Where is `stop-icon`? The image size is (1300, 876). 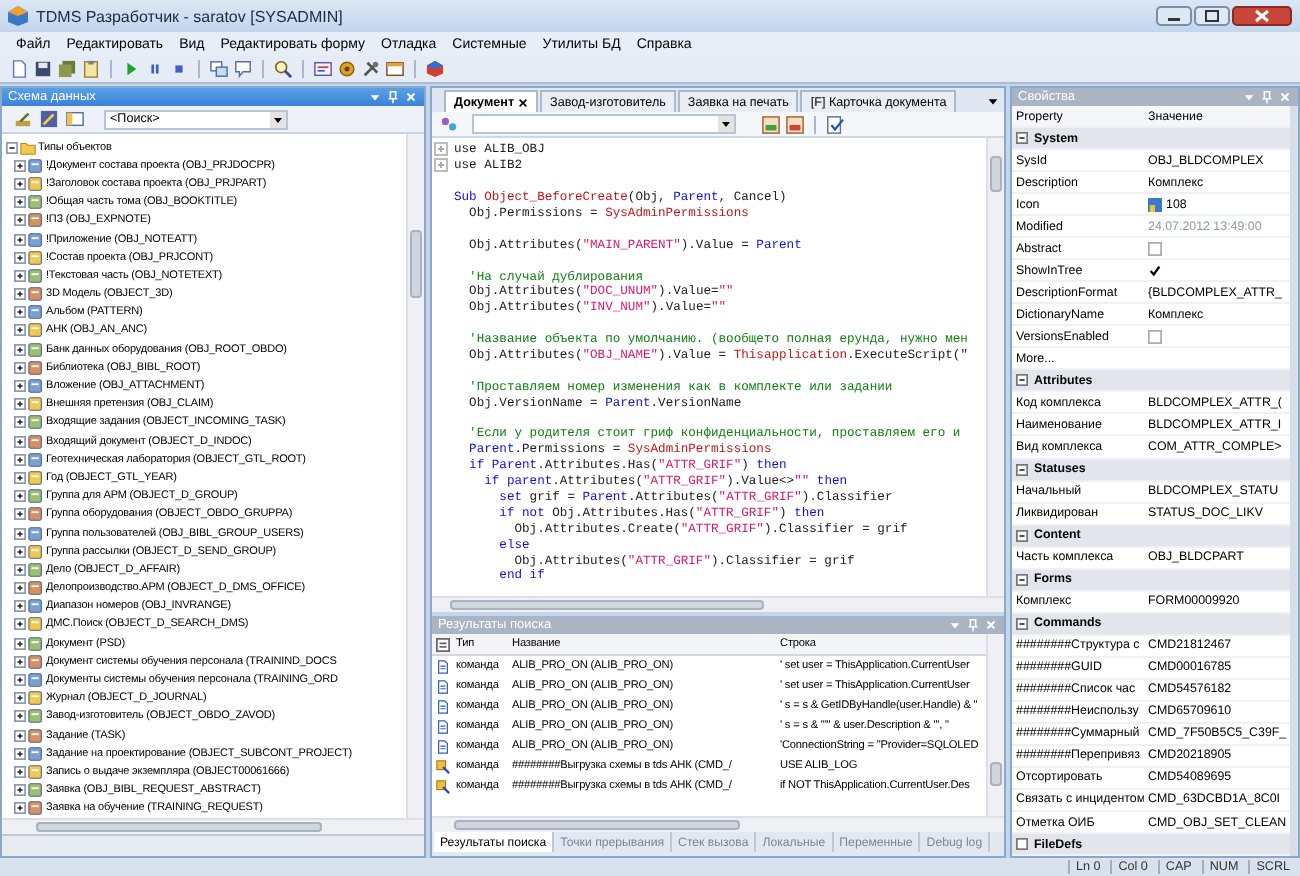
stop-icon is located at coordinates (179, 69).